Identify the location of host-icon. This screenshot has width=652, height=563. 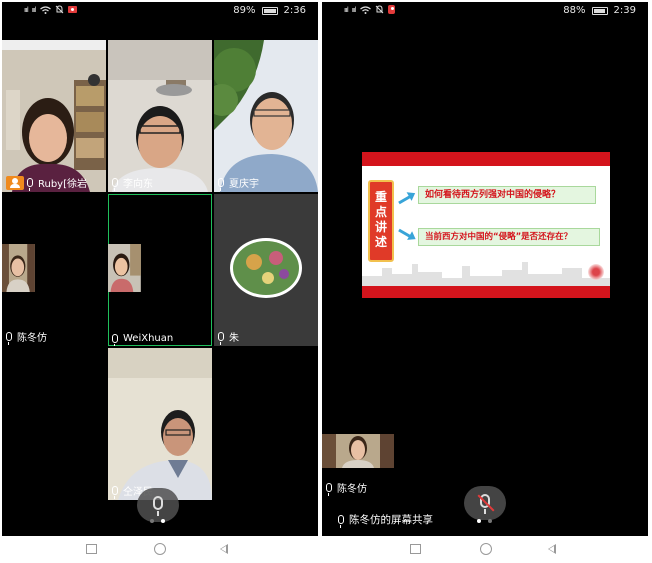
(15, 182).